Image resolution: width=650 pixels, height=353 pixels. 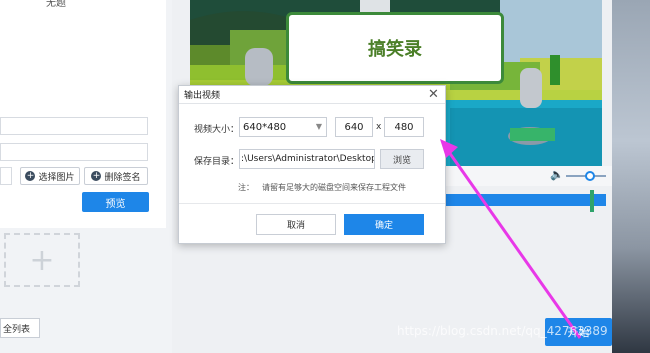 What do you see at coordinates (511, 239) in the screenshot?
I see `annotation-arrow` at bounding box center [511, 239].